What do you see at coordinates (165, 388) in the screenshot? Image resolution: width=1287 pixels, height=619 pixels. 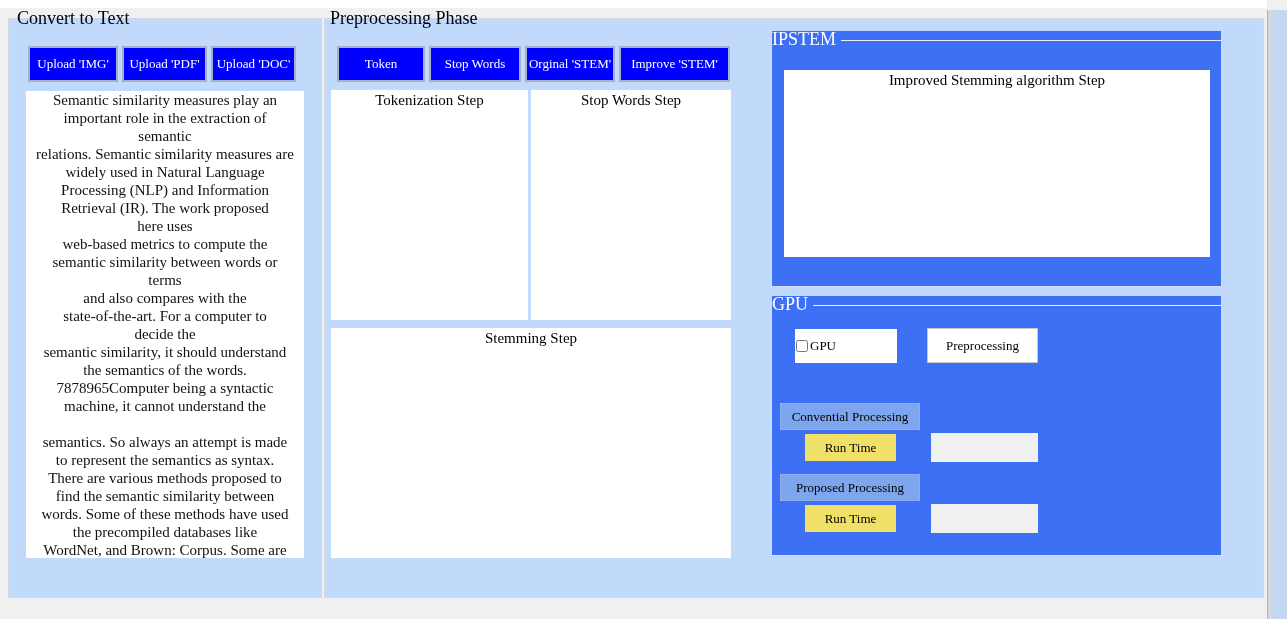 I see `text-line: 7878965Computer being a syntactic` at bounding box center [165, 388].